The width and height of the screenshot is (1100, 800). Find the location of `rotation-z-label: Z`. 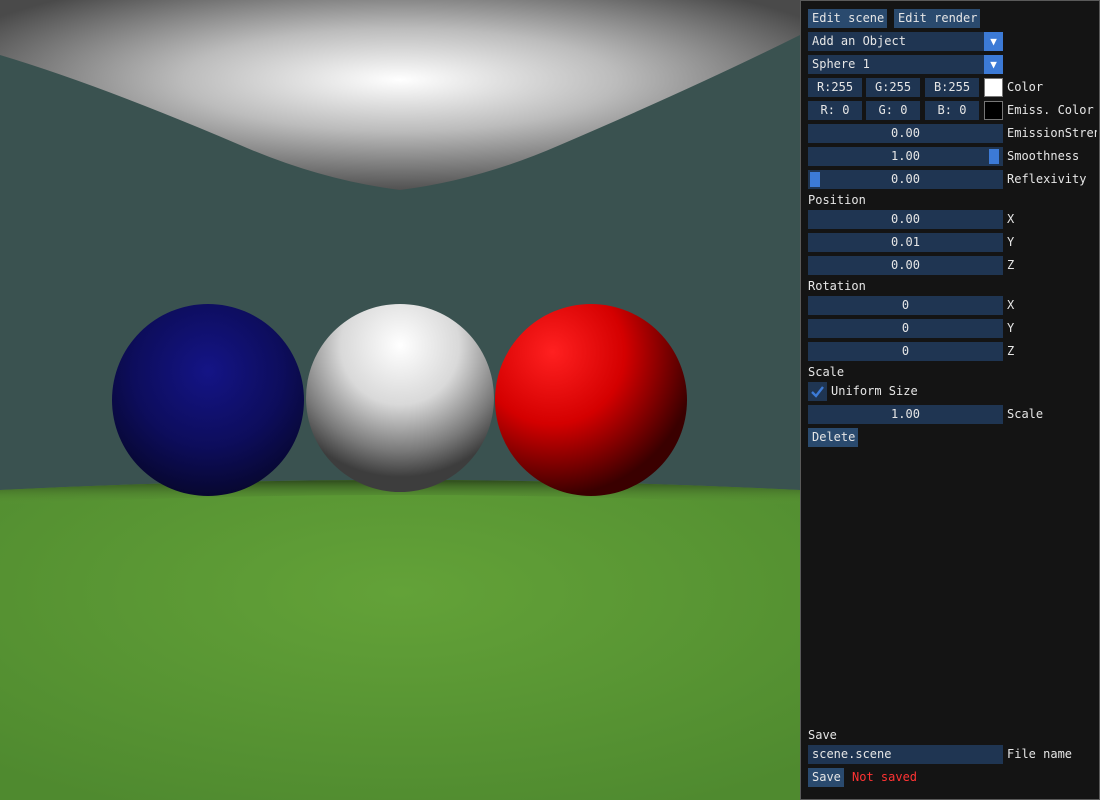

rotation-z-label: Z is located at coordinates (1011, 351).